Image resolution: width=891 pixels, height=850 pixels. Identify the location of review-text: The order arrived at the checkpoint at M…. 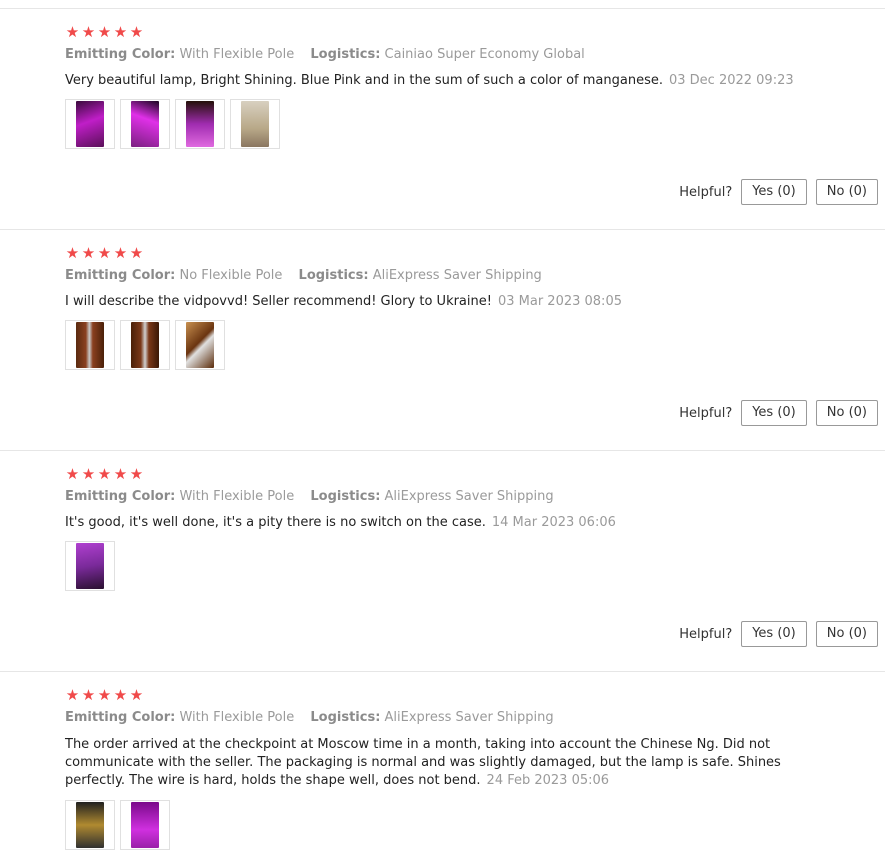
(423, 762).